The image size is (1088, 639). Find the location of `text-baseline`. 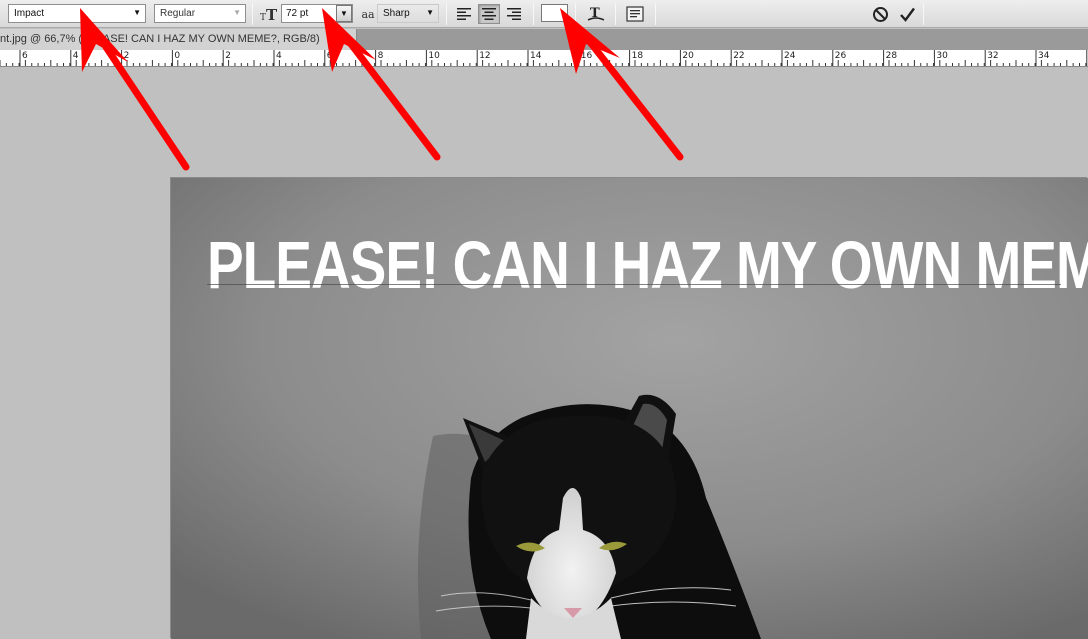

text-baseline is located at coordinates (634, 284).